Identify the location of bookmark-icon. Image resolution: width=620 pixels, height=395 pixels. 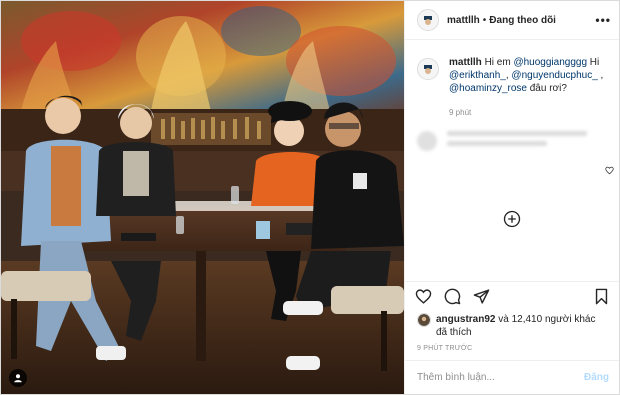
(601, 296).